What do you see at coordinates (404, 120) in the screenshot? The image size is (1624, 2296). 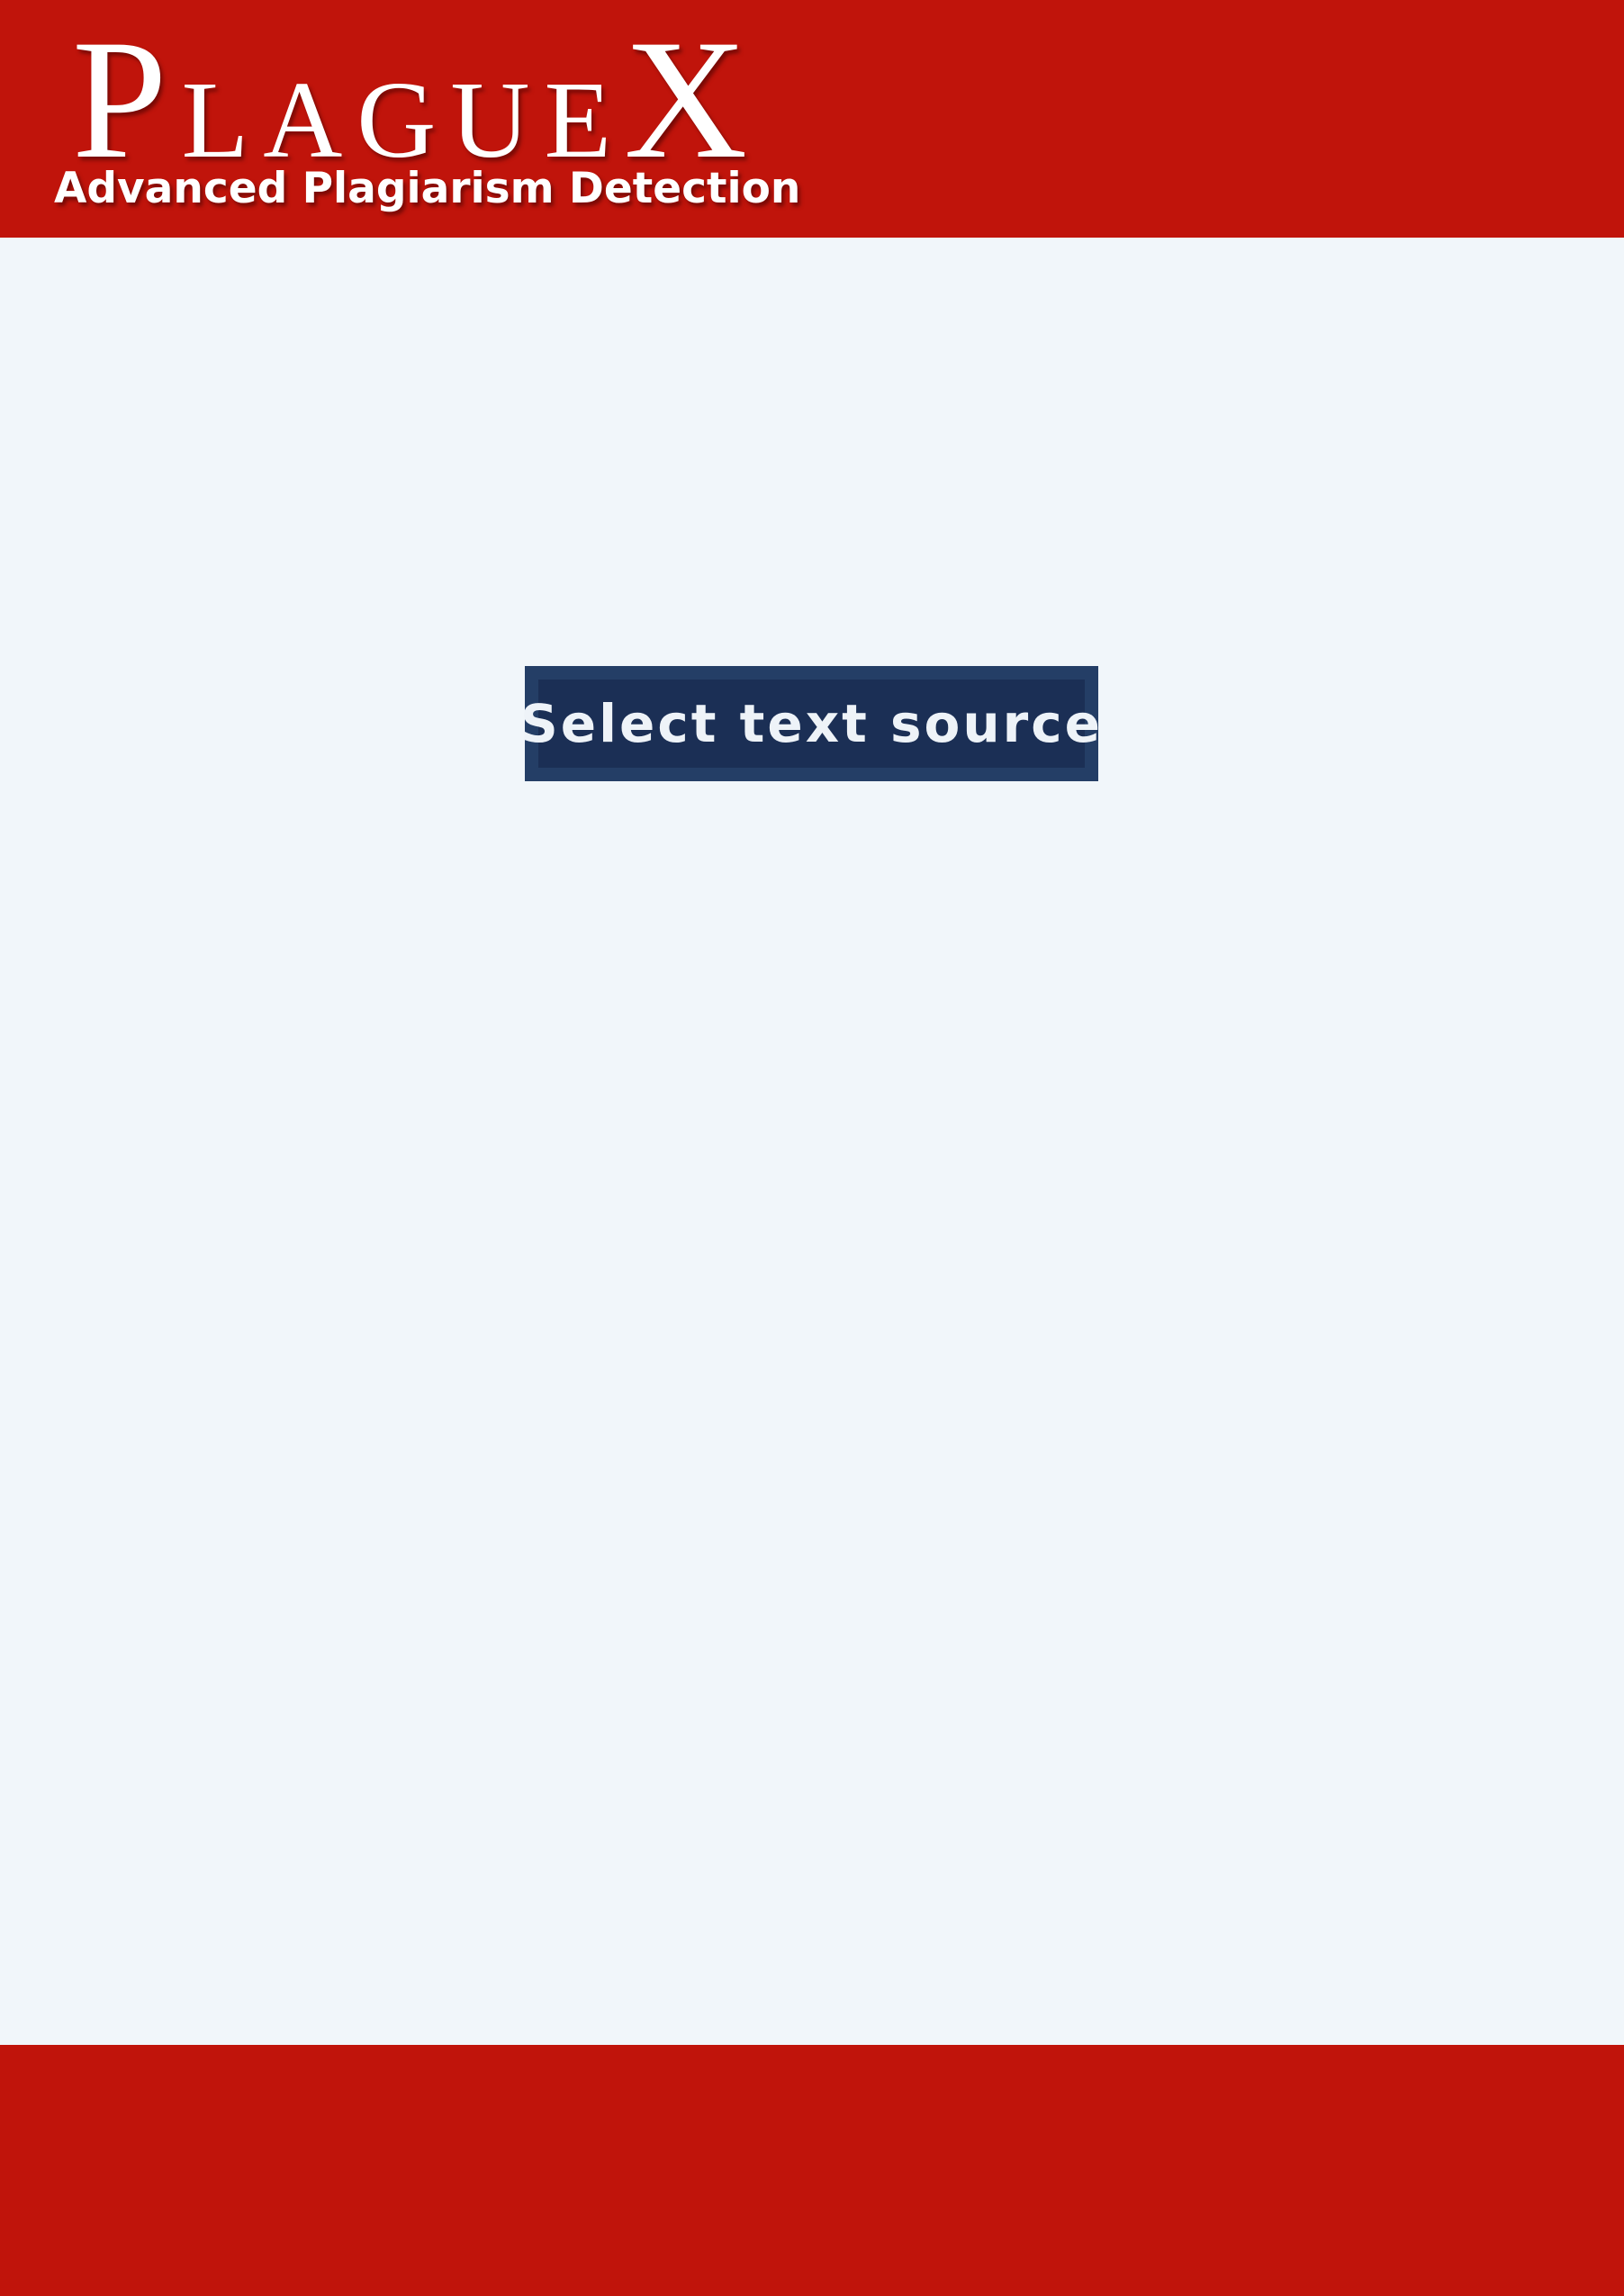 I see `logo-middle-letters: LAGUE` at bounding box center [404, 120].